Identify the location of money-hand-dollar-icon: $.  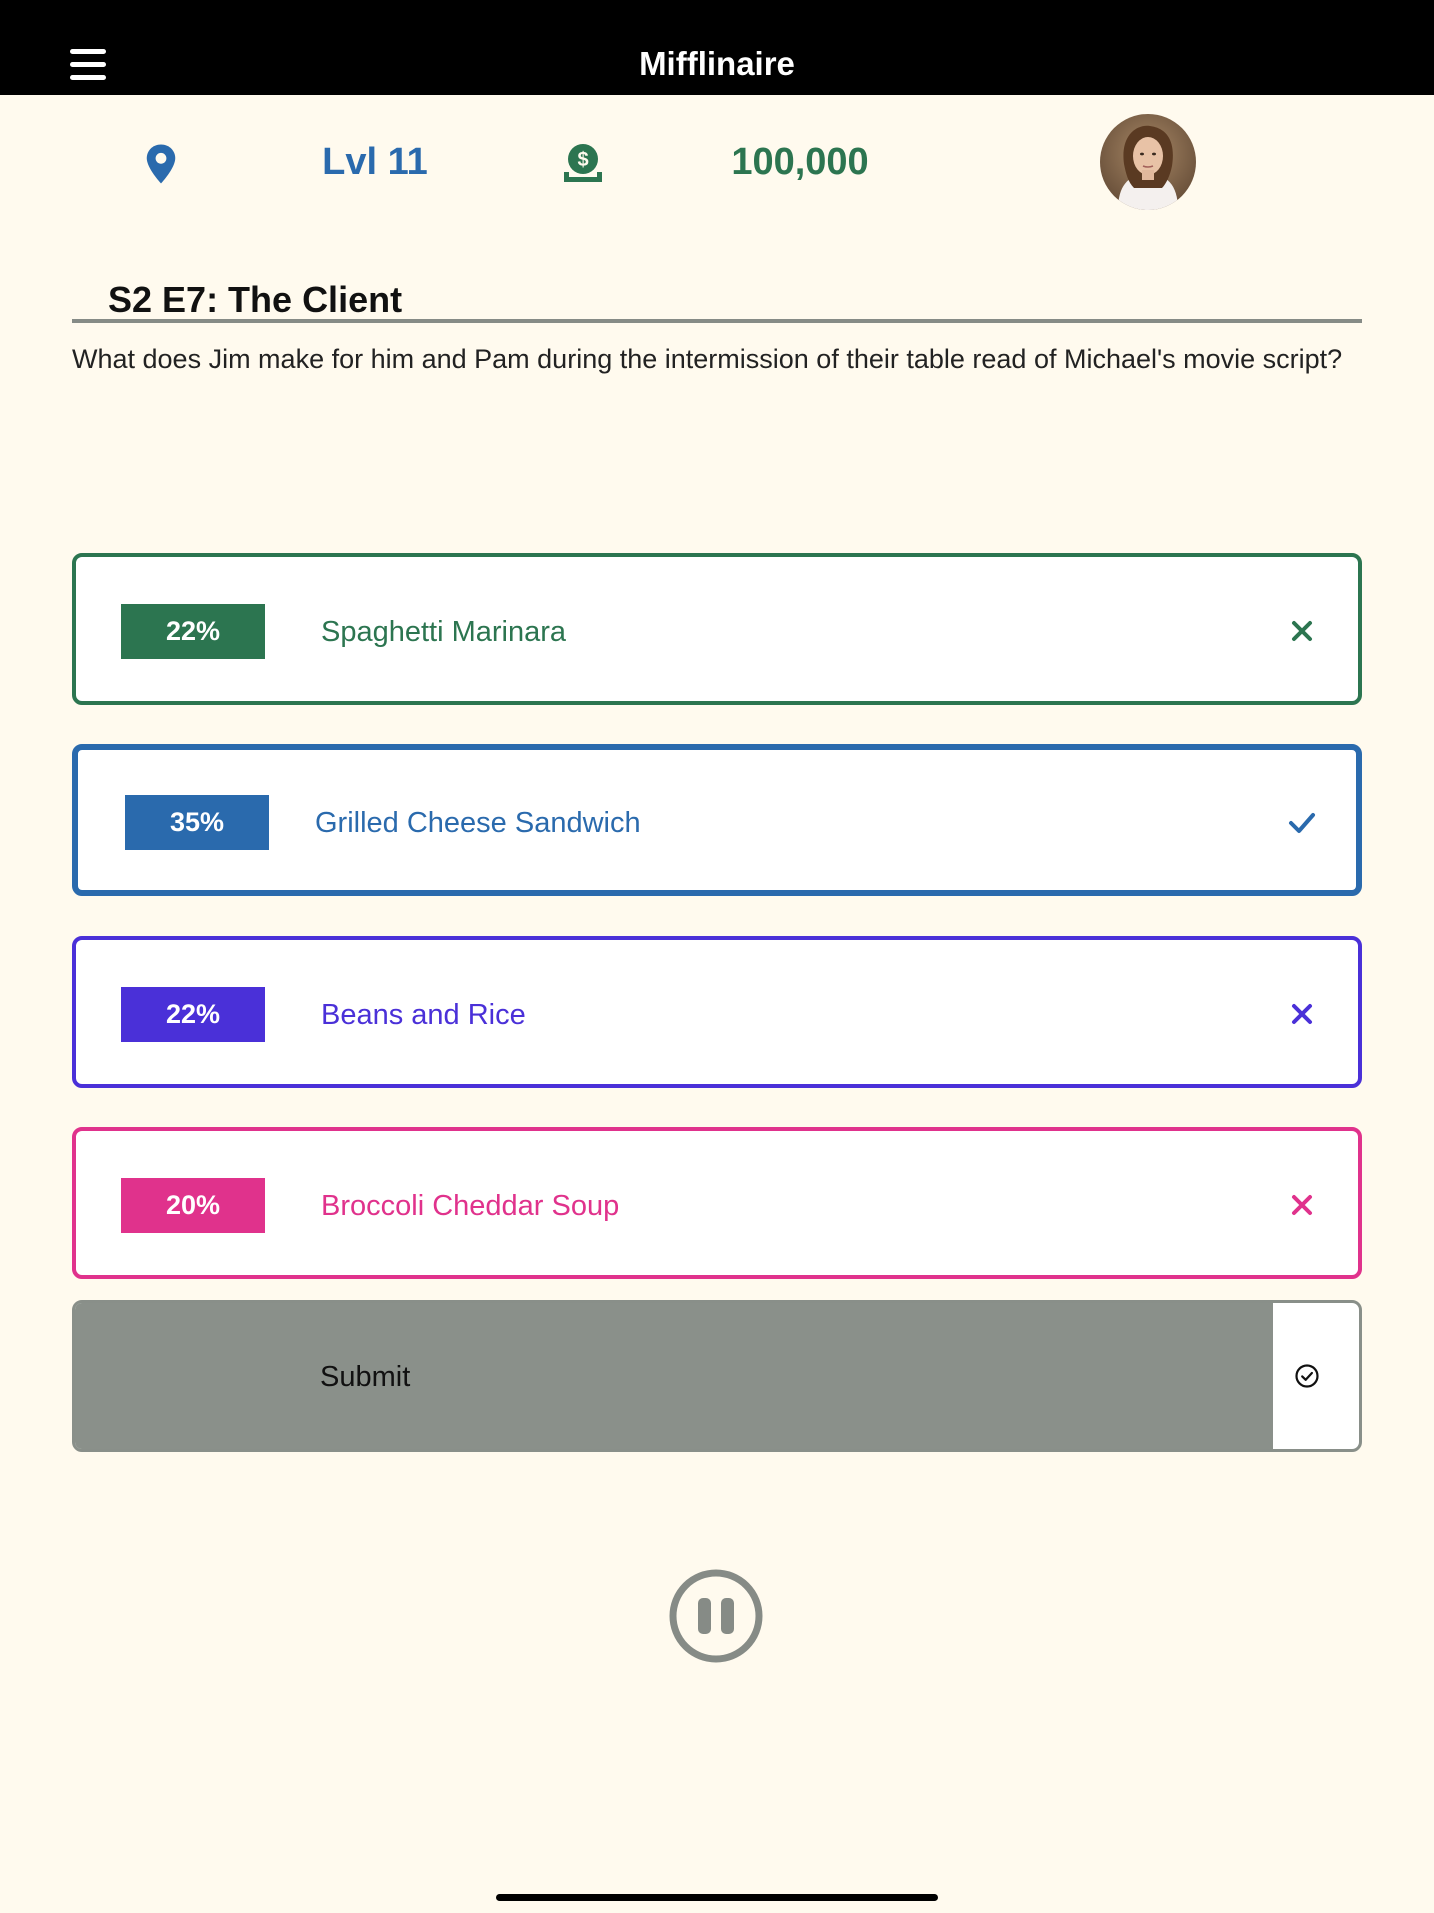
(583, 163).